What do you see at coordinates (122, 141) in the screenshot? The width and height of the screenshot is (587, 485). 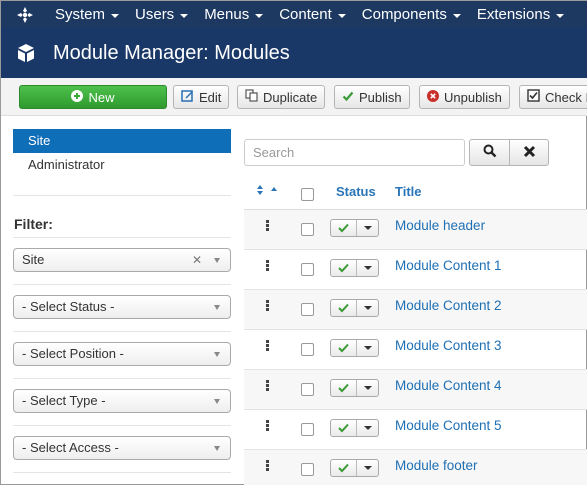 I see `sidebar-item-site: Site` at bounding box center [122, 141].